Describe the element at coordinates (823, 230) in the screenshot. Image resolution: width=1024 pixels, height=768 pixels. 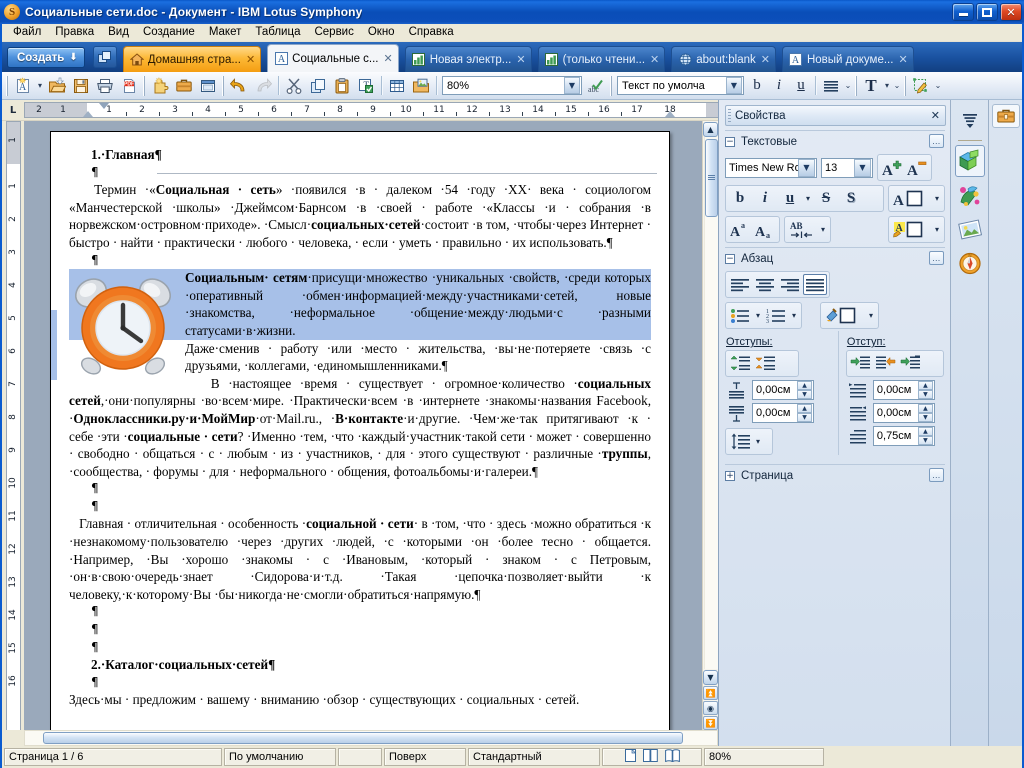
I see `character-spacing-dropdown: ▾` at that location.